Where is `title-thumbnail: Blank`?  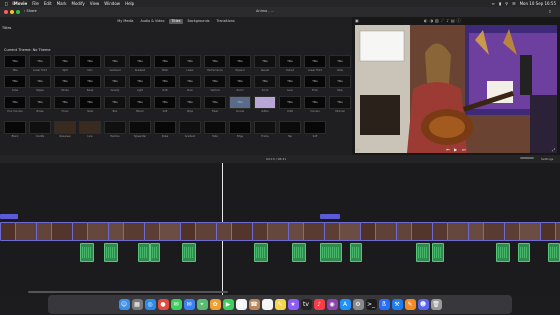
title-thumbnail: Blank is located at coordinates (15, 129).